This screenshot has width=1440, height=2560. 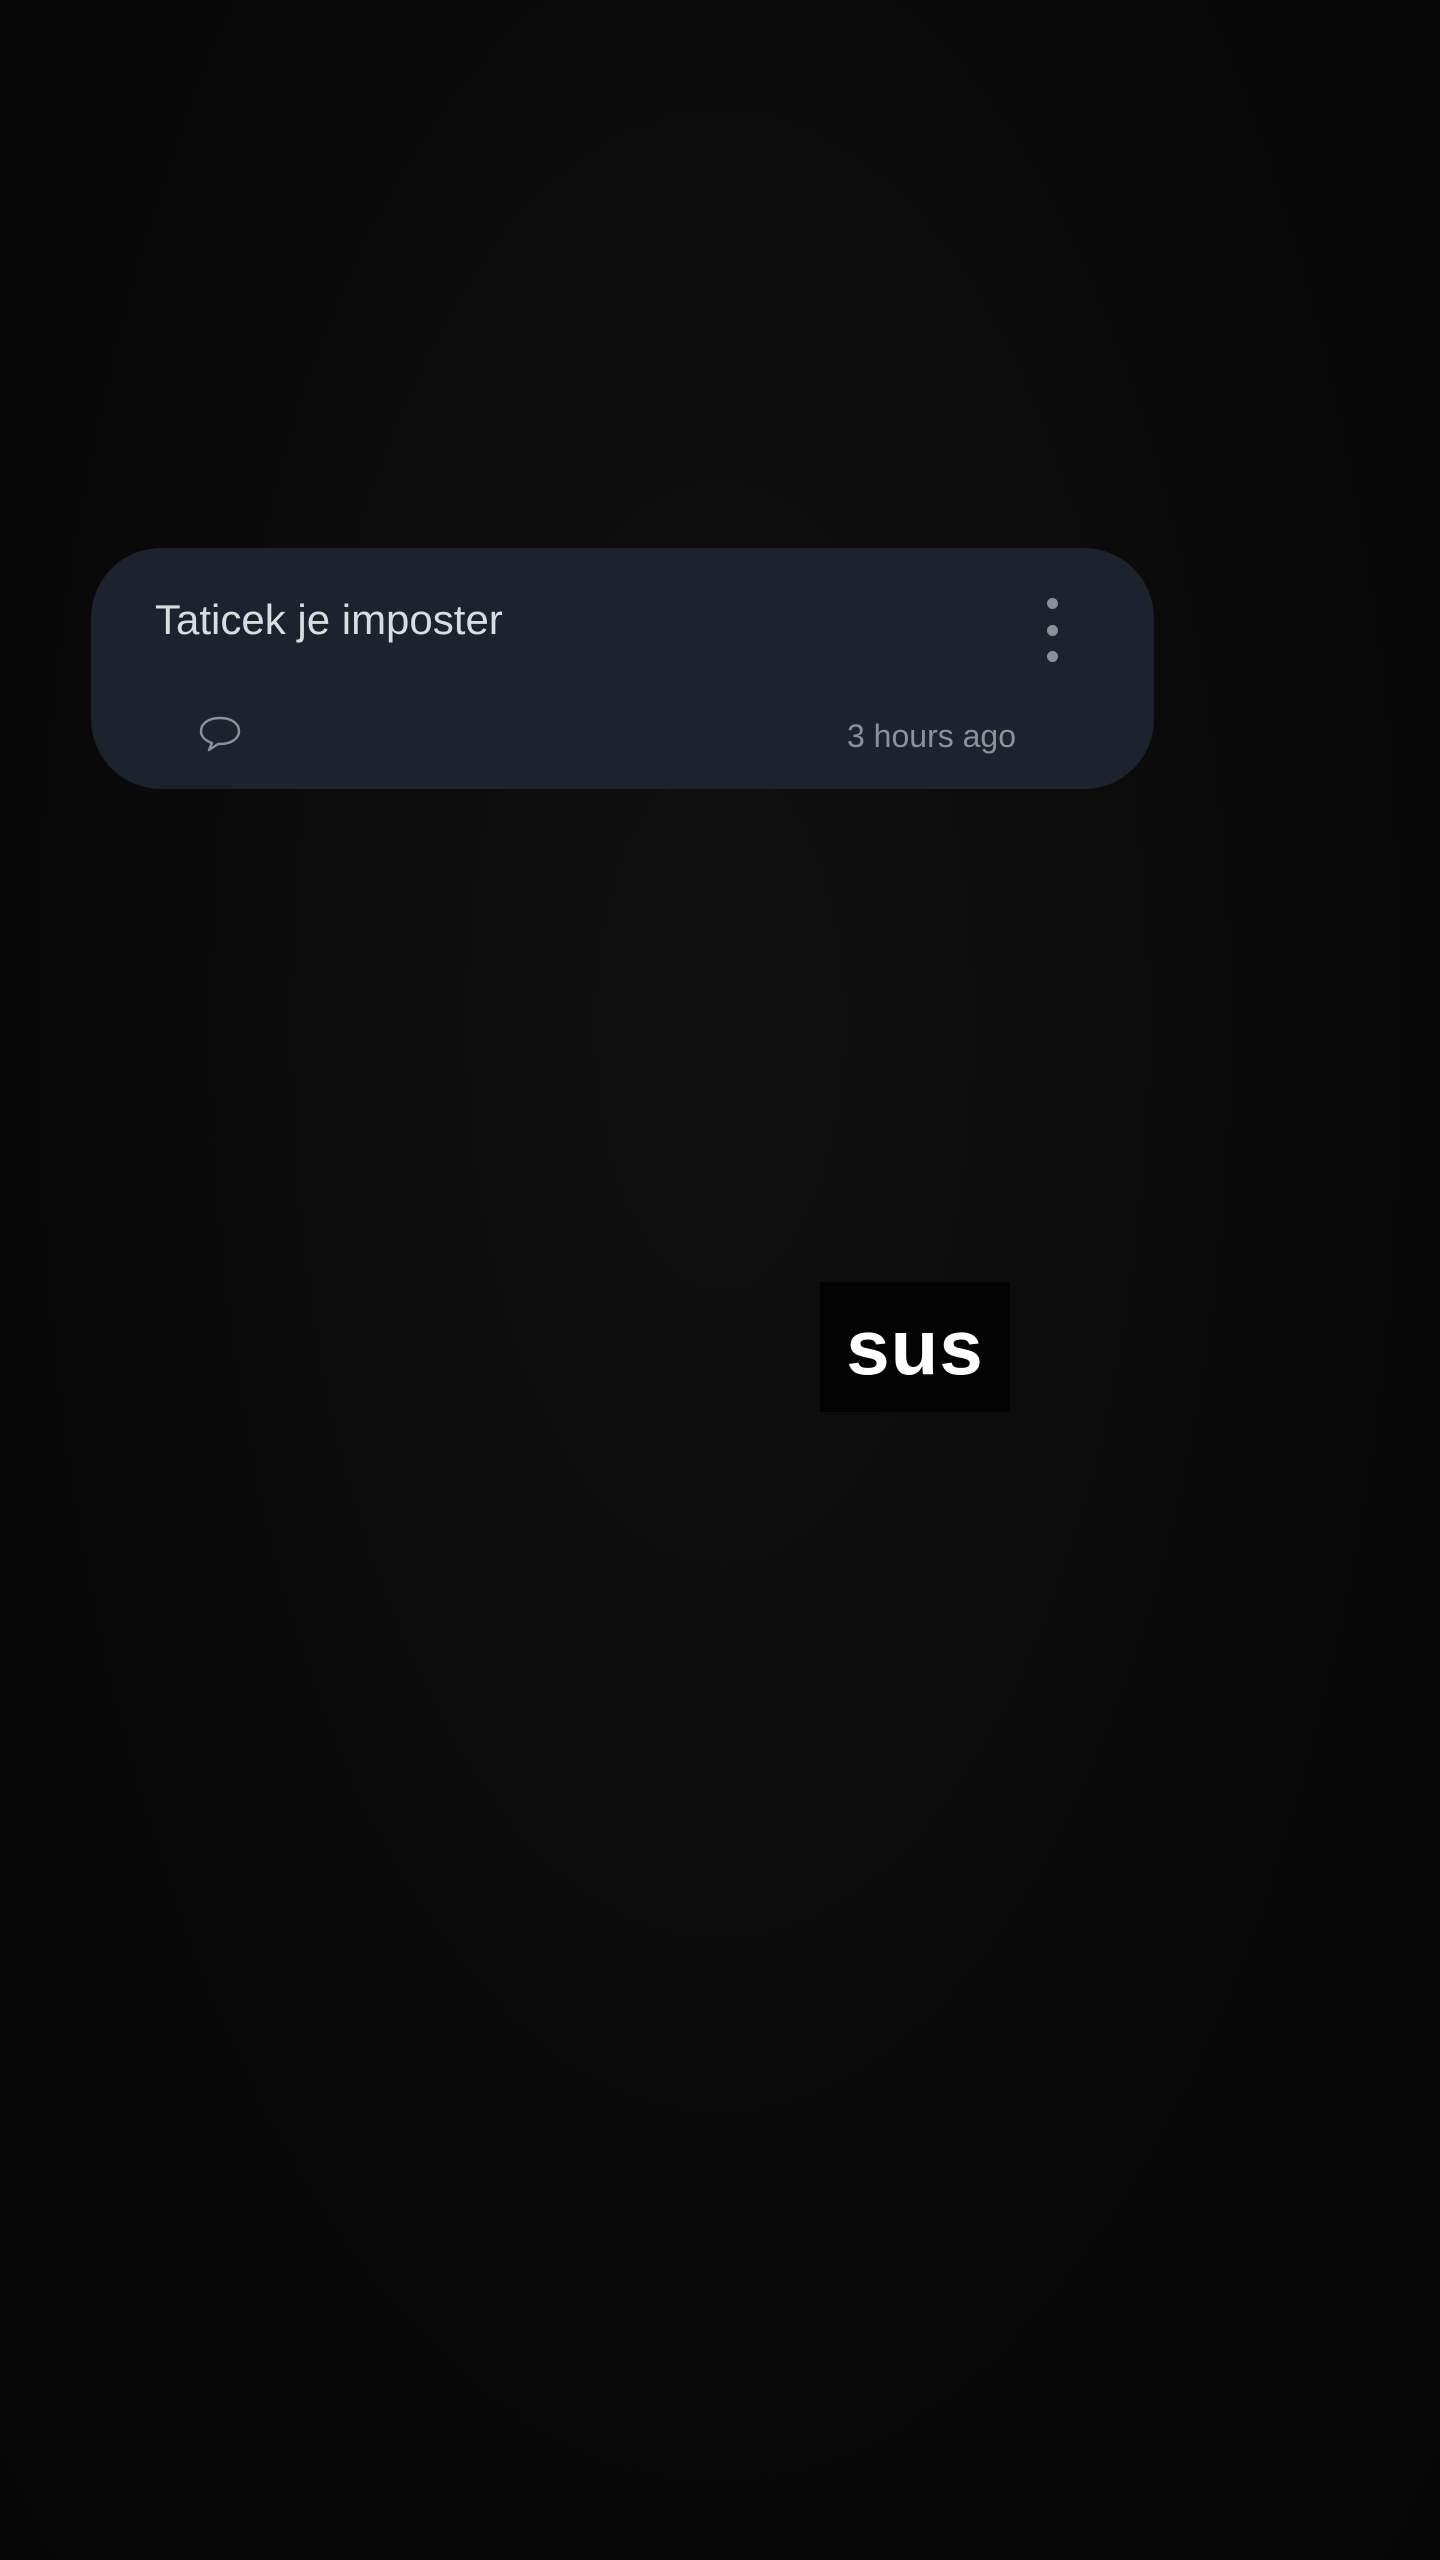 I want to click on more-options-button, so click(x=1052, y=630).